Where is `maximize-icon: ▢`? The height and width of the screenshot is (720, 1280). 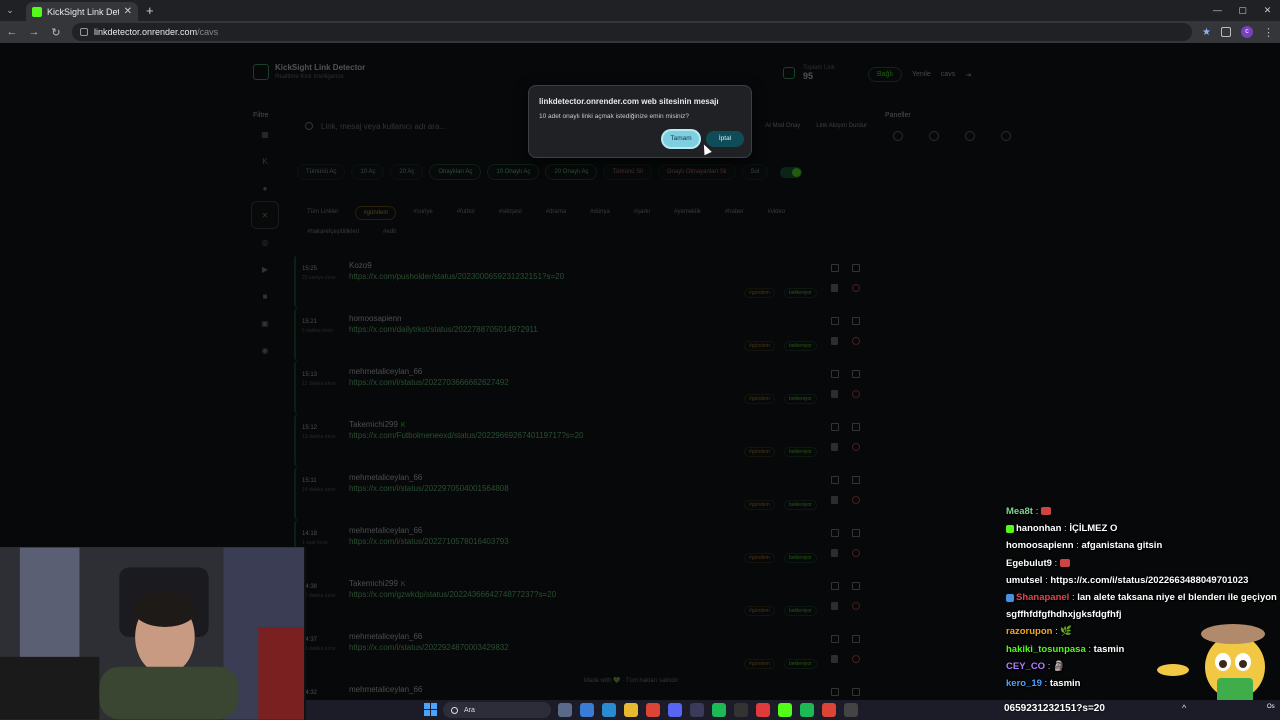
maximize-icon: ▢ is located at coordinates (1242, 10).